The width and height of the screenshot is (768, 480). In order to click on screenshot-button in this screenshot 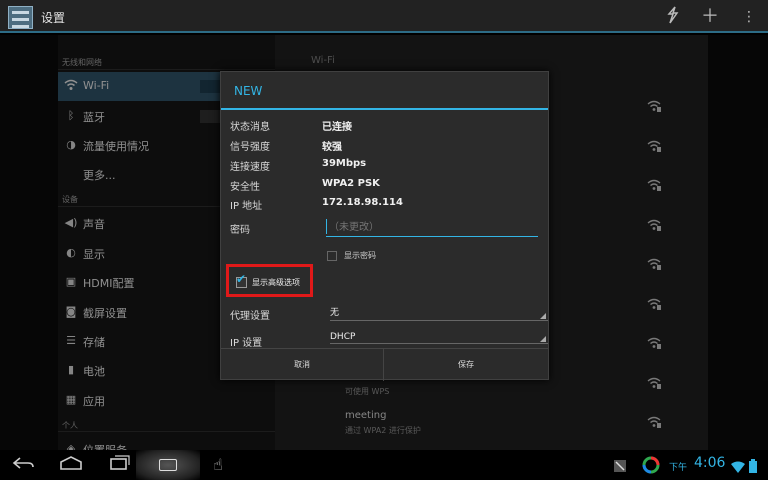, I will do `click(168, 465)`.